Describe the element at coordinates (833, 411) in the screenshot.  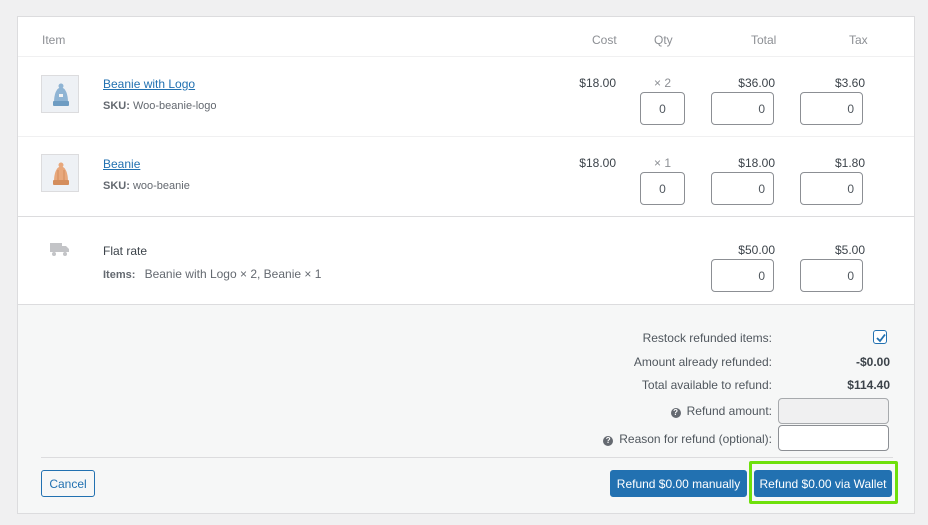
I see `refund-amount-input` at that location.